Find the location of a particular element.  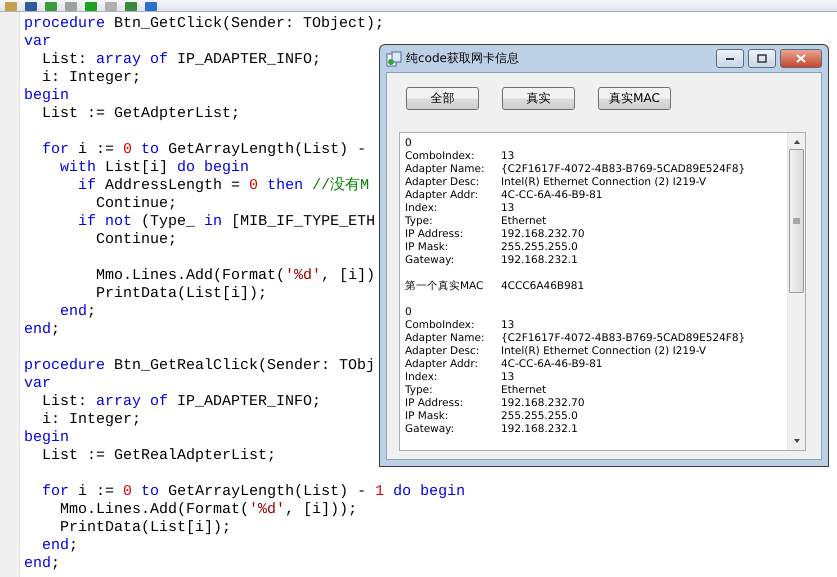

scroll-down-icon is located at coordinates (796, 441).